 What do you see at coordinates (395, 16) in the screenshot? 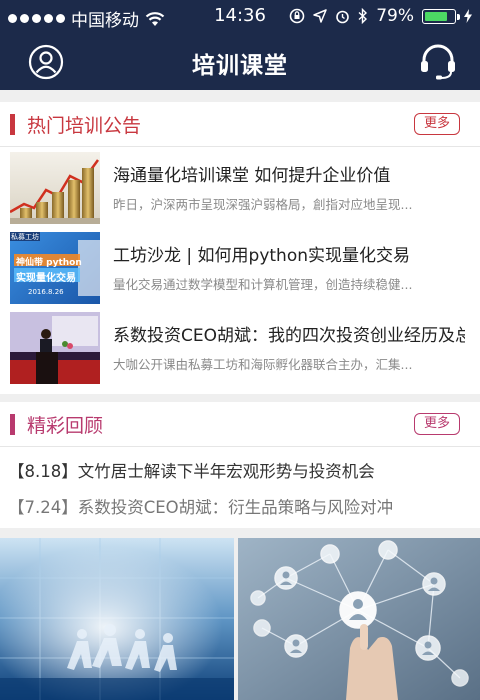
I see `battery-percent: 79%` at bounding box center [395, 16].